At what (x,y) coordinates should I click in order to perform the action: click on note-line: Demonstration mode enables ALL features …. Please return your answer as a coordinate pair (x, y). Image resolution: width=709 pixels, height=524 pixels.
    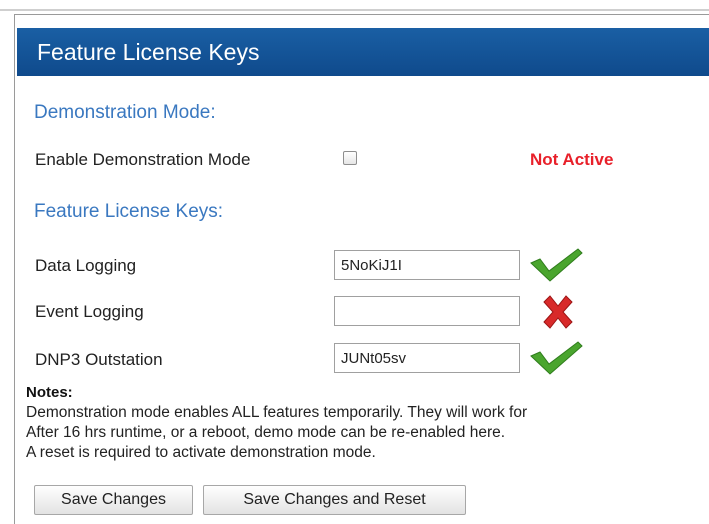
    Looking at the image, I should click on (277, 412).